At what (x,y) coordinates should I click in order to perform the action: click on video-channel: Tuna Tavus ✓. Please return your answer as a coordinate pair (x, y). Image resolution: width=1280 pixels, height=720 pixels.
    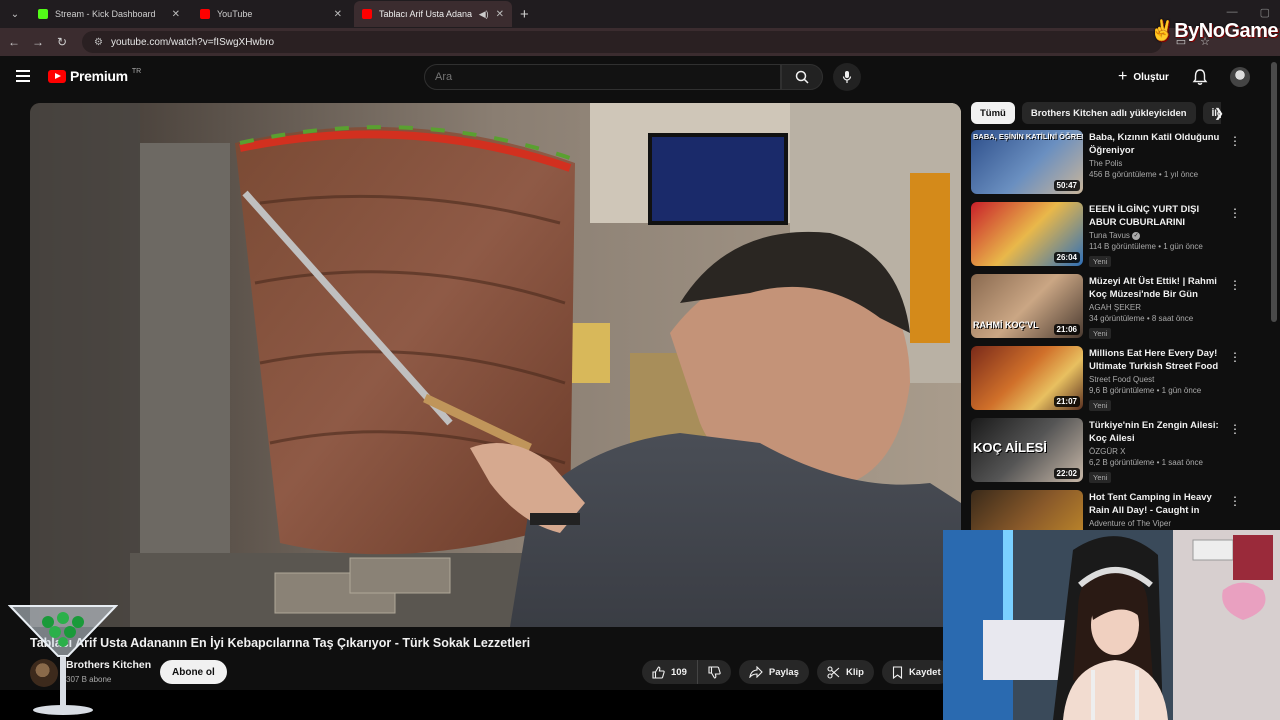
    Looking at the image, I should click on (1157, 235).